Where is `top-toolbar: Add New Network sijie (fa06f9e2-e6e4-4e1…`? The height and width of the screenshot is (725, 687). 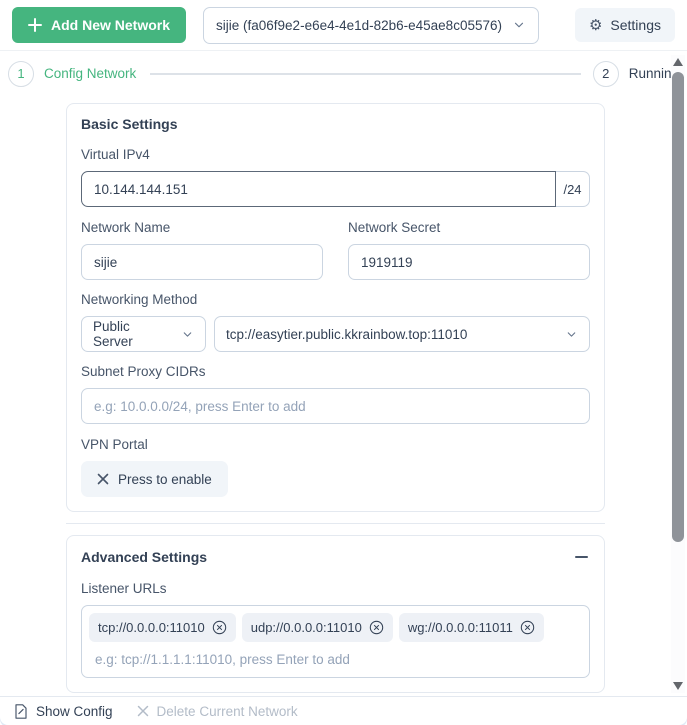
top-toolbar: Add New Network sijie (fa06f9e2-e6e4-4e1… is located at coordinates (343, 25).